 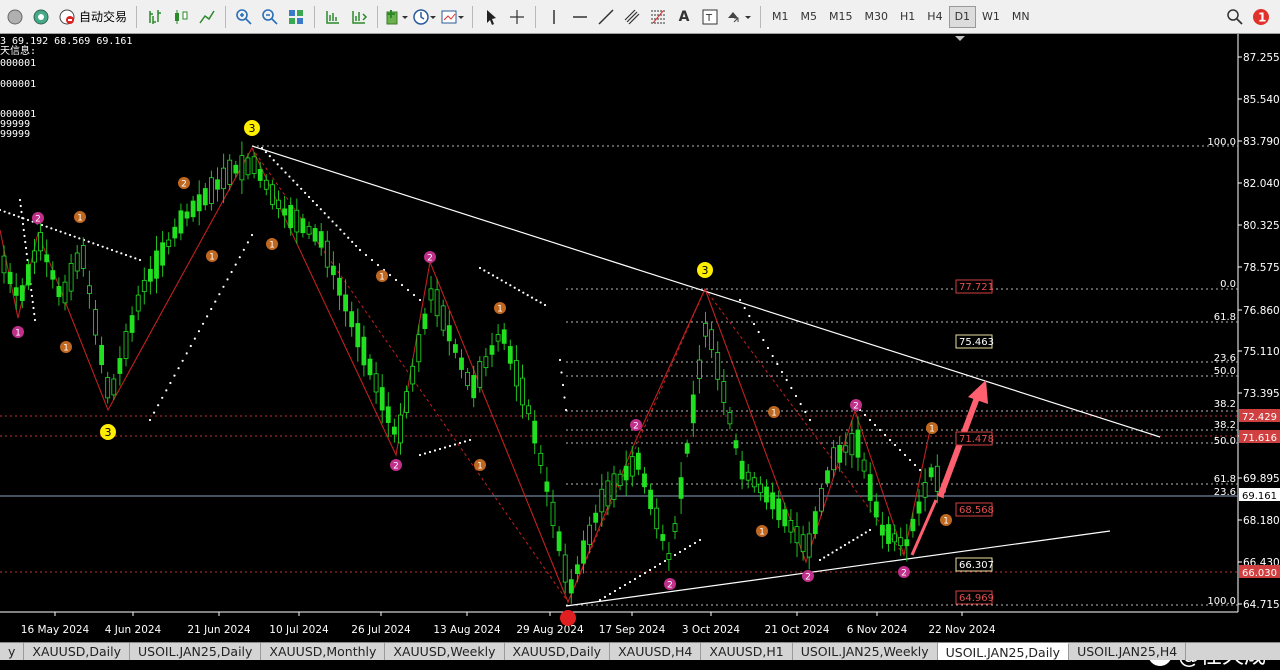 What do you see at coordinates (181, 17) in the screenshot?
I see `candlestick-icon` at bounding box center [181, 17].